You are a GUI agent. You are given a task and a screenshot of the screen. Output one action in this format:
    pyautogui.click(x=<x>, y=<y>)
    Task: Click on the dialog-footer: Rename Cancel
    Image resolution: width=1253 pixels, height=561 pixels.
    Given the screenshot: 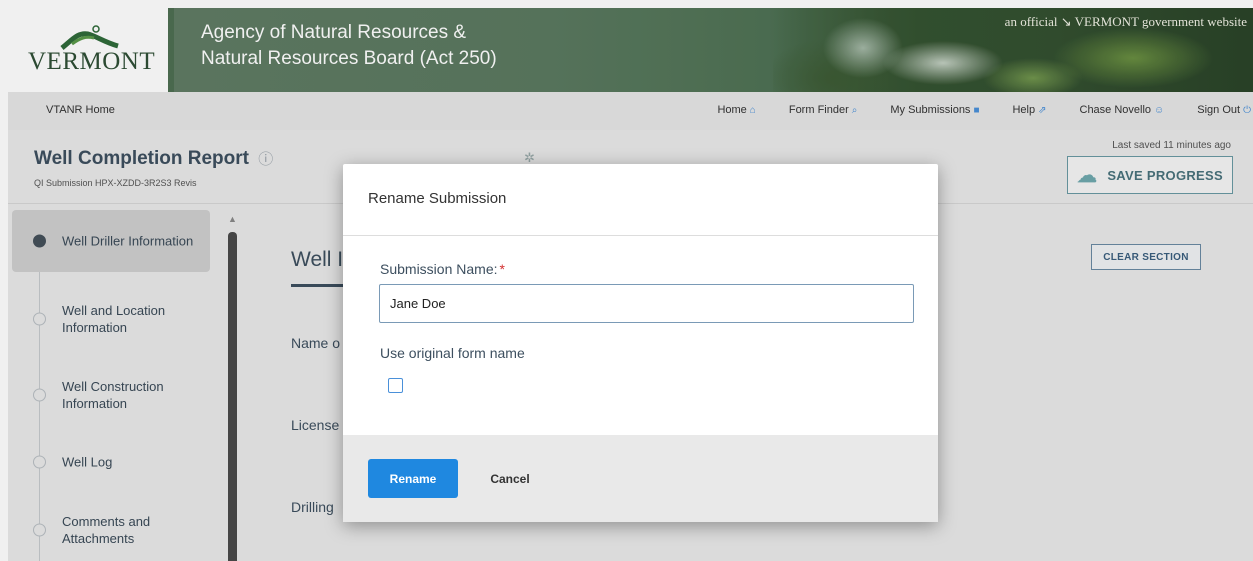 What is the action you would take?
    pyautogui.click(x=640, y=478)
    